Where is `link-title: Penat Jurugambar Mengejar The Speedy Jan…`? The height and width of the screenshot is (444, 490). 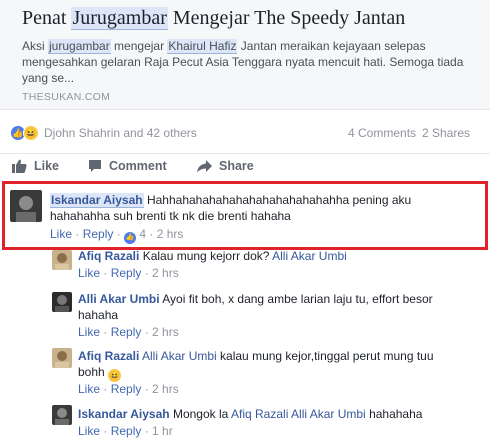
link-title: Penat Jurugambar Mengejar The Speedy Jan… is located at coordinates (213, 18).